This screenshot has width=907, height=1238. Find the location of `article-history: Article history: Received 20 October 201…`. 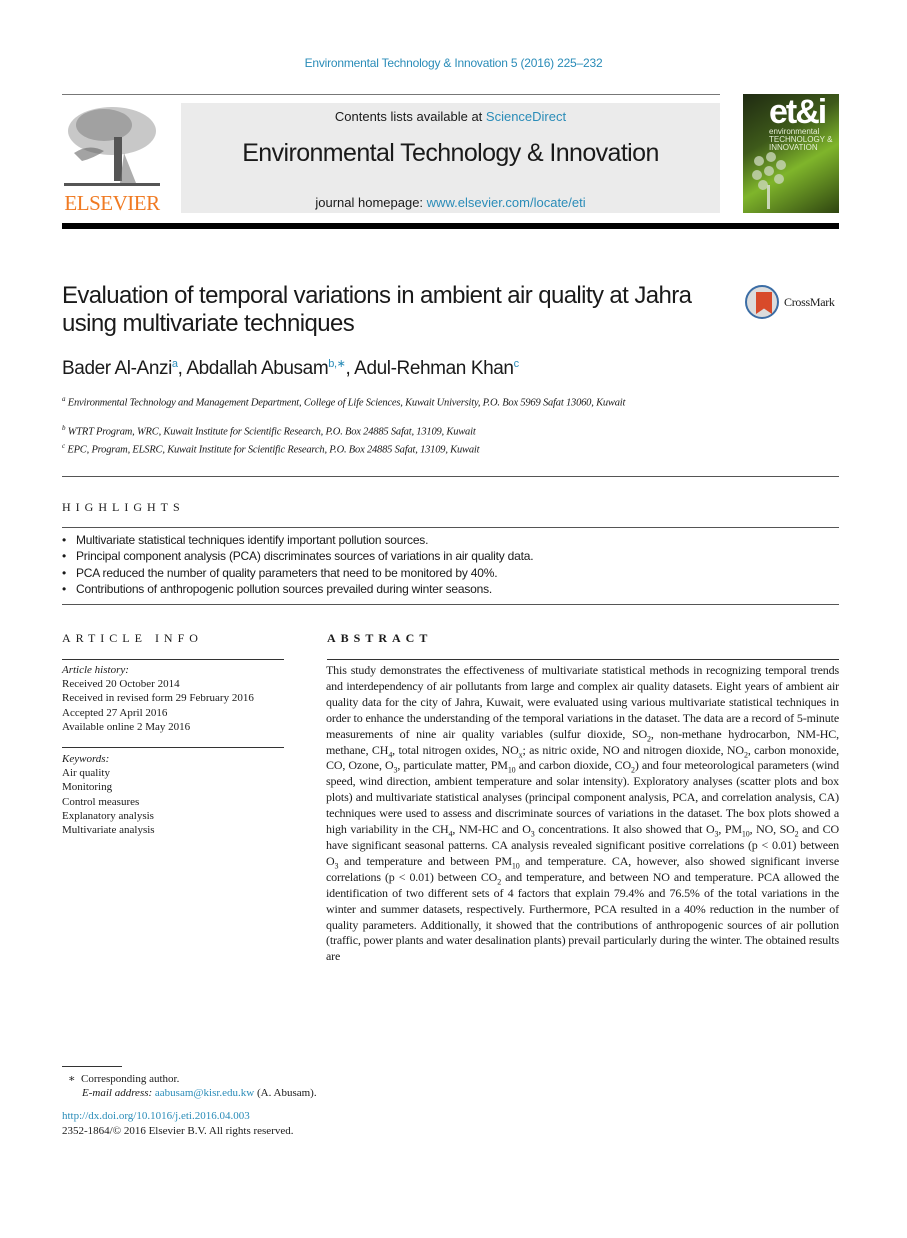

article-history: Article history: Received 20 October 201… is located at coordinates (177, 698).